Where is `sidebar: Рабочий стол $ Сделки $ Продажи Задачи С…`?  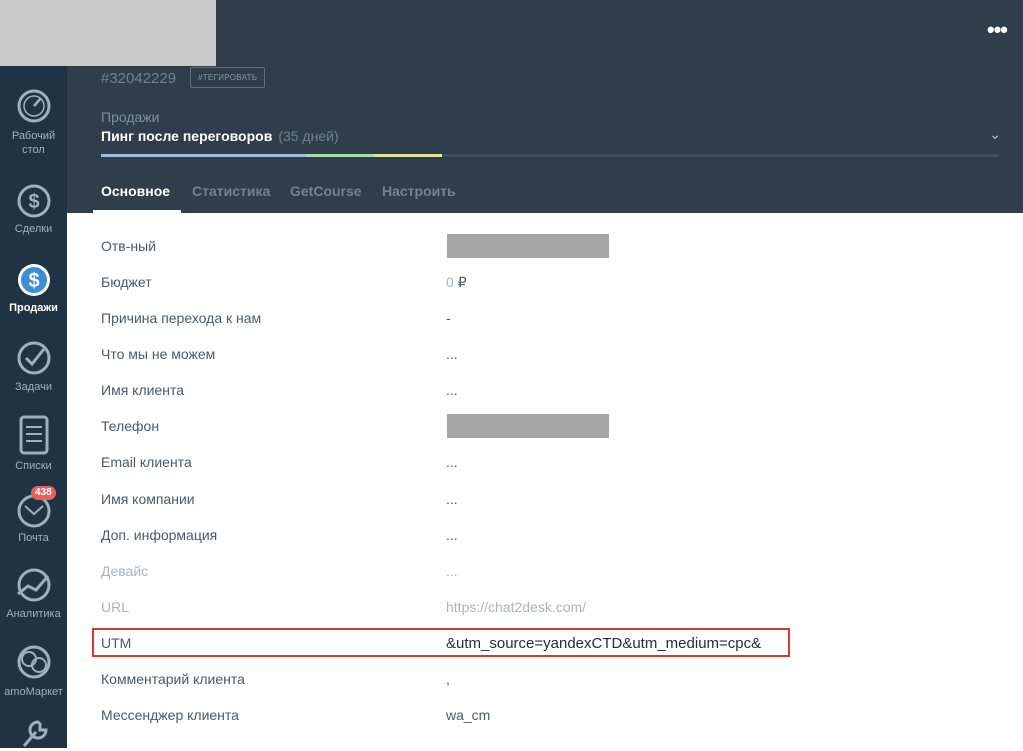
sidebar: Рабочий стол $ Сделки $ Продажи Задачи С… is located at coordinates (33, 374).